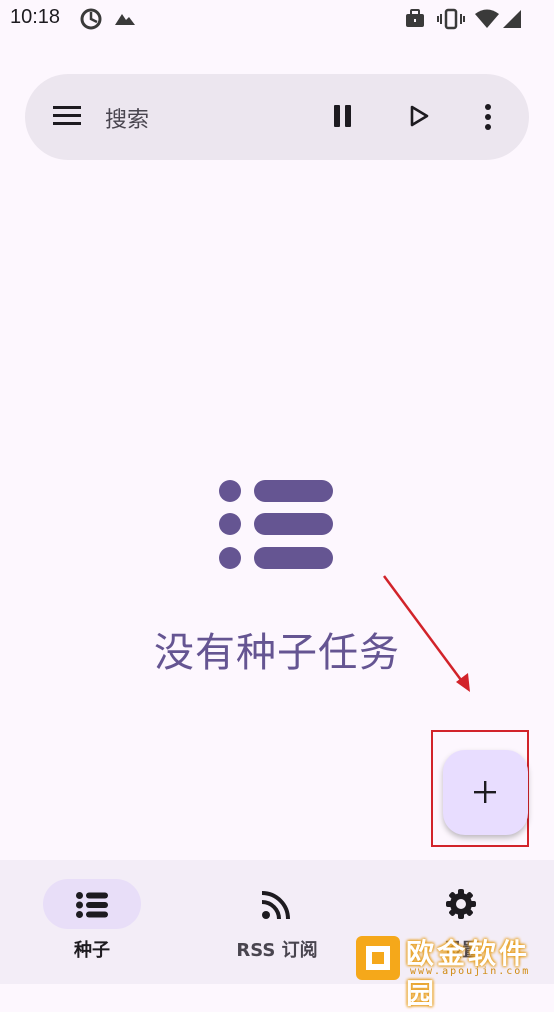 The image size is (554, 1012). Describe the element at coordinates (428, 637) in the screenshot. I see `annotation-arrow` at that location.